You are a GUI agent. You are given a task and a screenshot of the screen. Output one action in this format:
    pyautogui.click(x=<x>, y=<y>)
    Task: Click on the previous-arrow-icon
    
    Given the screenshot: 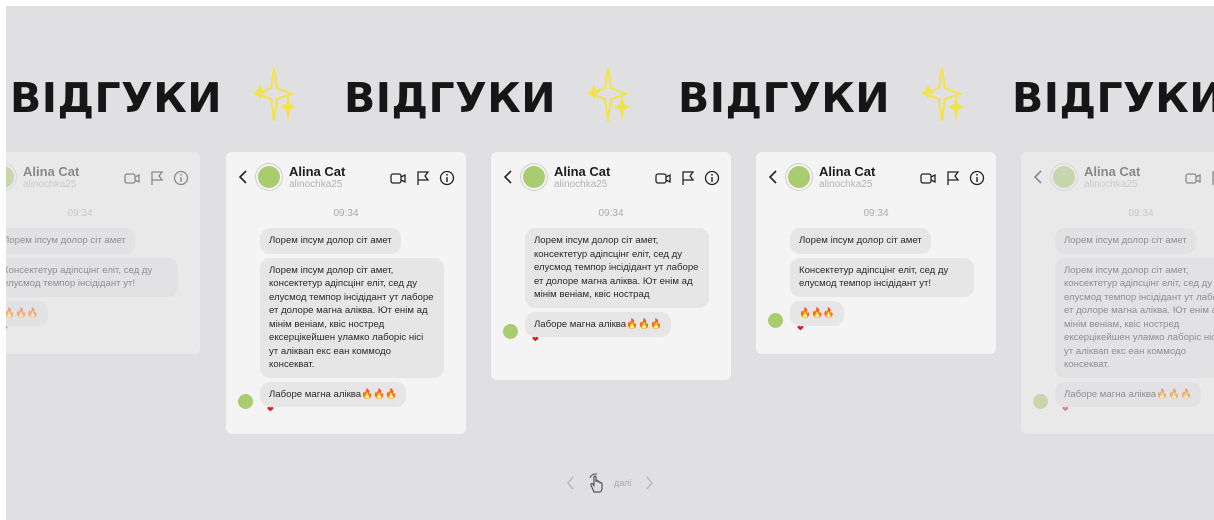 What is the action you would take?
    pyautogui.click(x=571, y=483)
    